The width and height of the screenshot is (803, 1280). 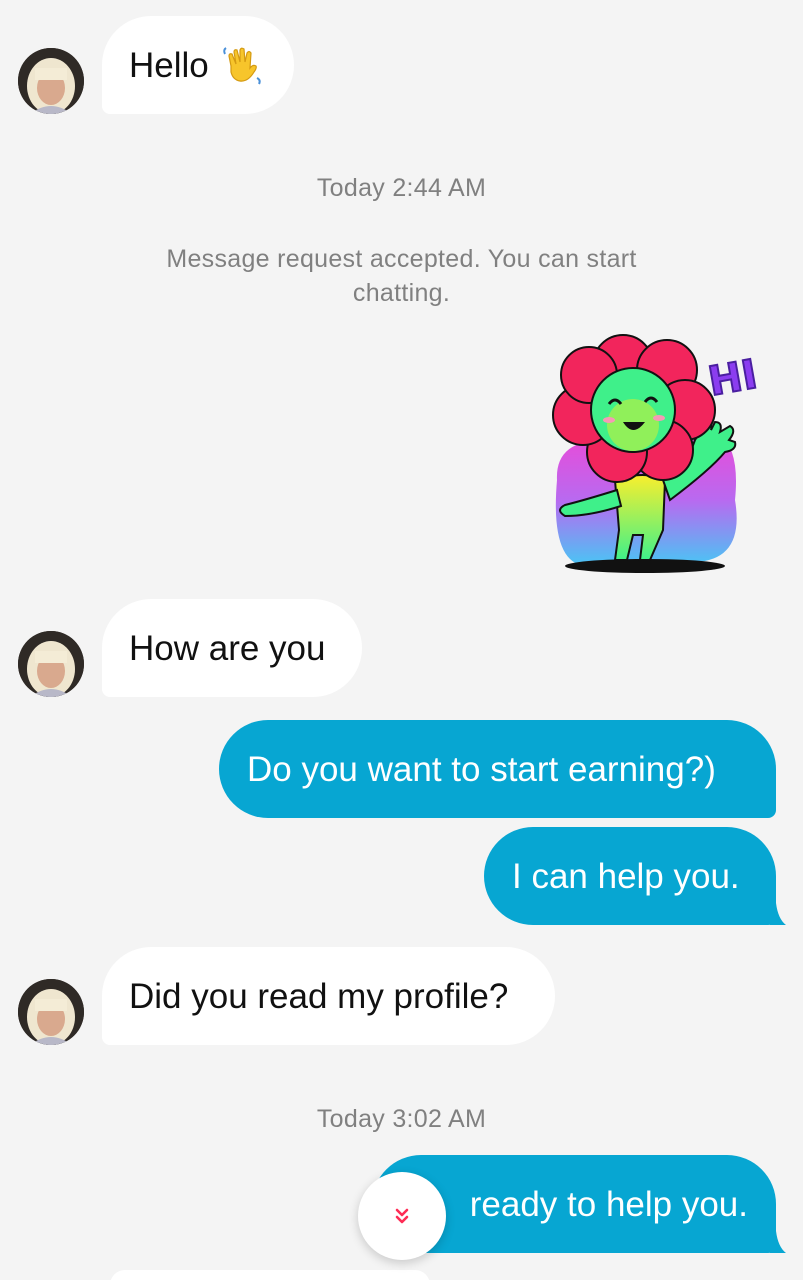 I want to click on message-bubble-incoming: Hello, so click(x=198, y=65).